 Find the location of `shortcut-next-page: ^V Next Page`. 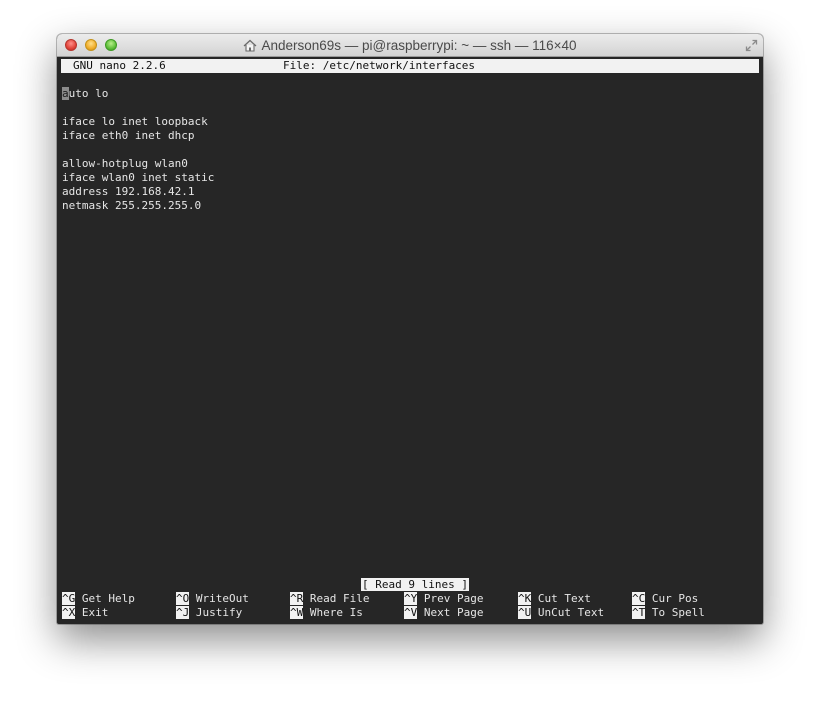

shortcut-next-page: ^V Next Page is located at coordinates (443, 613).